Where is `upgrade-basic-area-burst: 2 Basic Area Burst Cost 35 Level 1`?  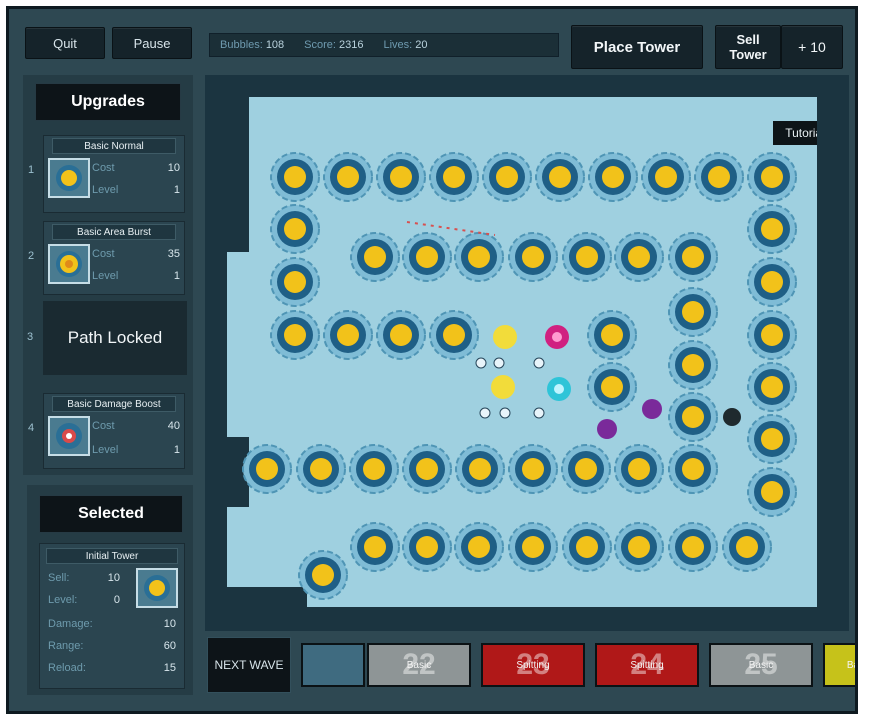 upgrade-basic-area-burst: 2 Basic Area Burst Cost 35 Level 1 is located at coordinates (106, 258).